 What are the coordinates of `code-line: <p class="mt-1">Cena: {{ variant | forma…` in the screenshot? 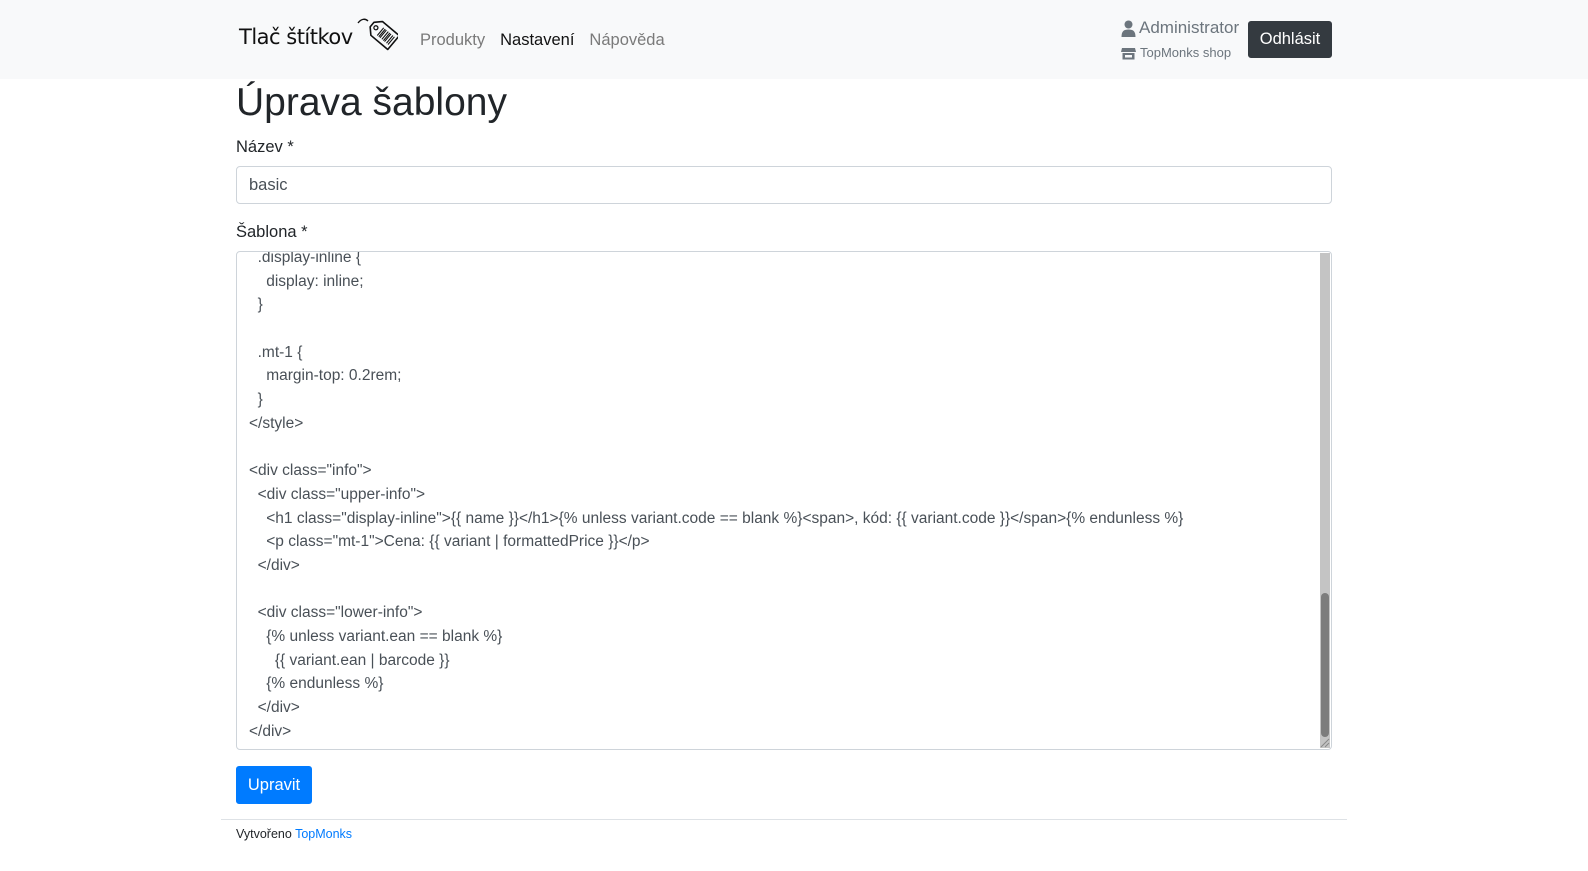 It's located at (449, 542).